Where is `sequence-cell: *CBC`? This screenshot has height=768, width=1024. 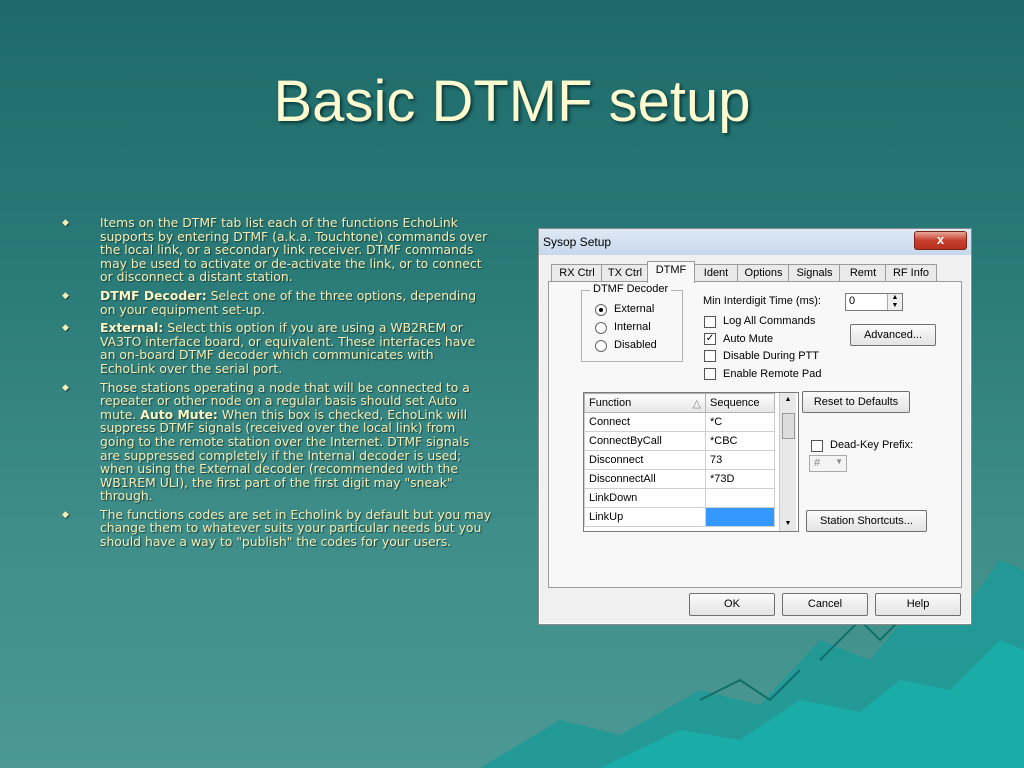 sequence-cell: *CBC is located at coordinates (740, 441).